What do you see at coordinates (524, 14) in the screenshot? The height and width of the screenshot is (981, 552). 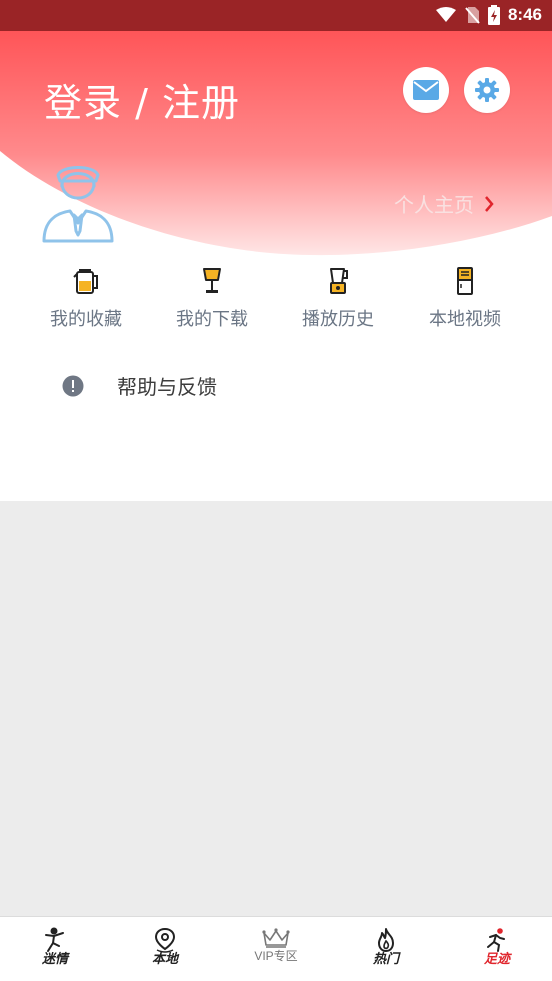 I see `status-time: 8:46` at bounding box center [524, 14].